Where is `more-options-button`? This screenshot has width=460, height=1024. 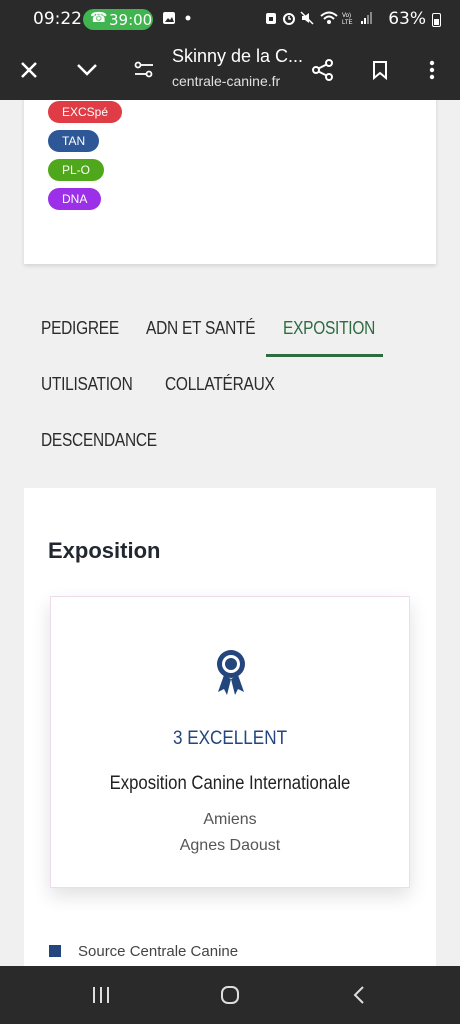 more-options-button is located at coordinates (432, 70).